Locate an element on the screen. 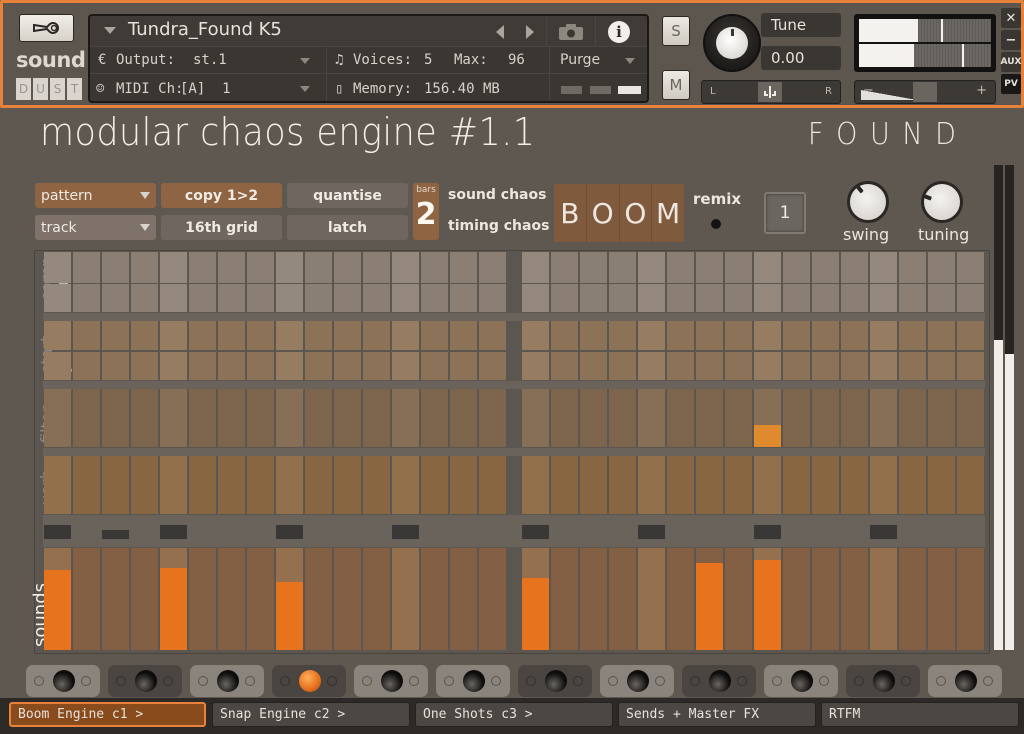  pattern-number-display: 1 is located at coordinates (785, 213).